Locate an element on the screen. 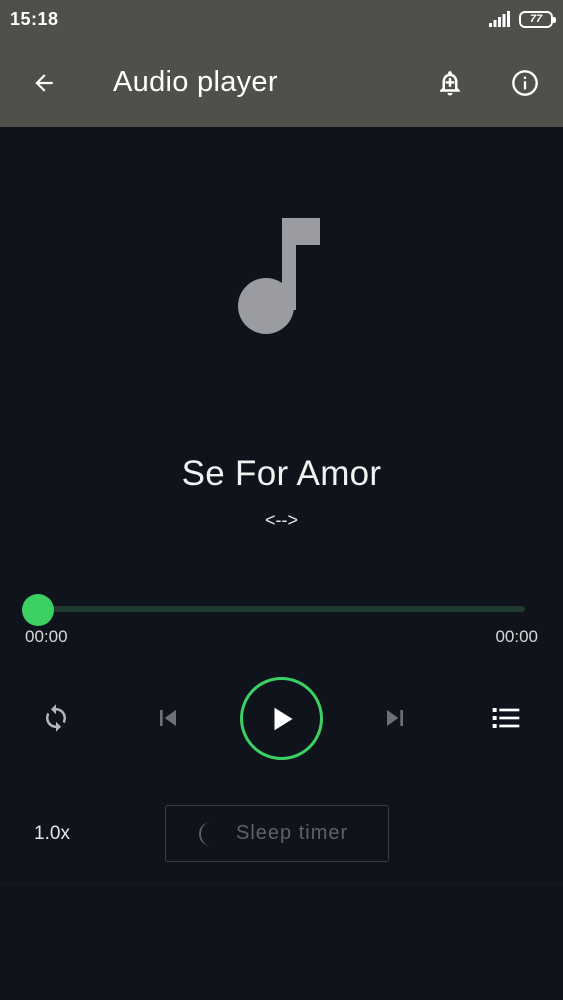  play-icon is located at coordinates (283, 718).